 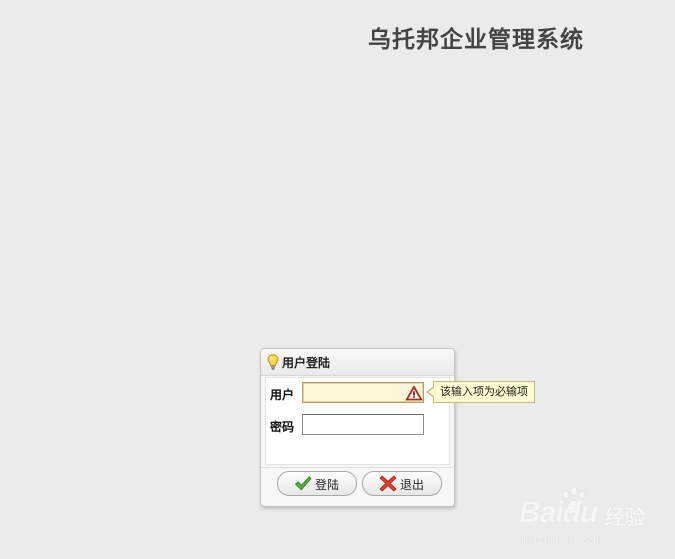 I want to click on login-panel-title: 用户登陆, so click(x=306, y=363).